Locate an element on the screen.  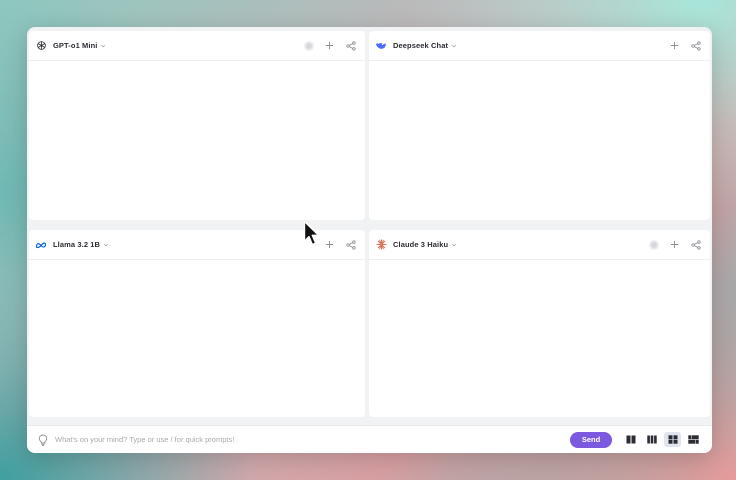
layout-switcher is located at coordinates (662, 439).